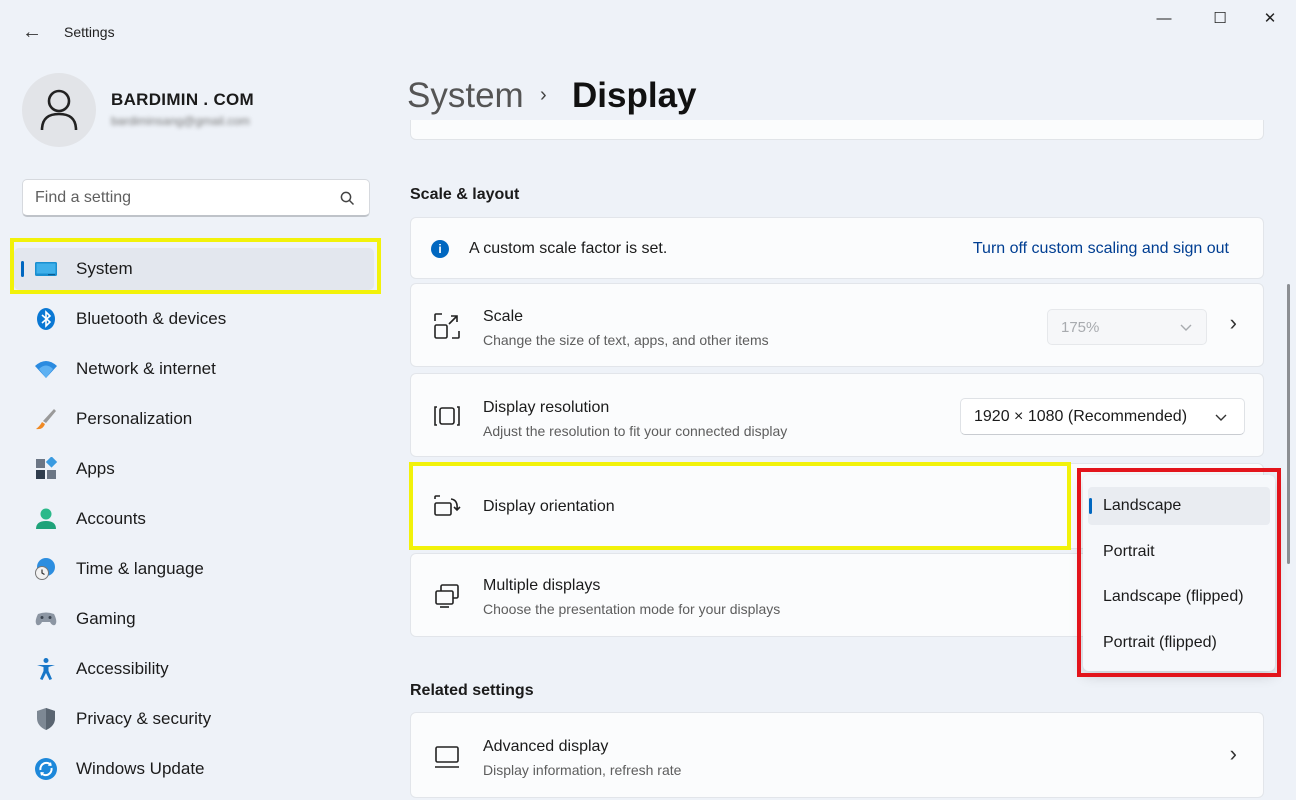 The image size is (1296, 800). I want to click on scrolled-card-edge, so click(837, 130).